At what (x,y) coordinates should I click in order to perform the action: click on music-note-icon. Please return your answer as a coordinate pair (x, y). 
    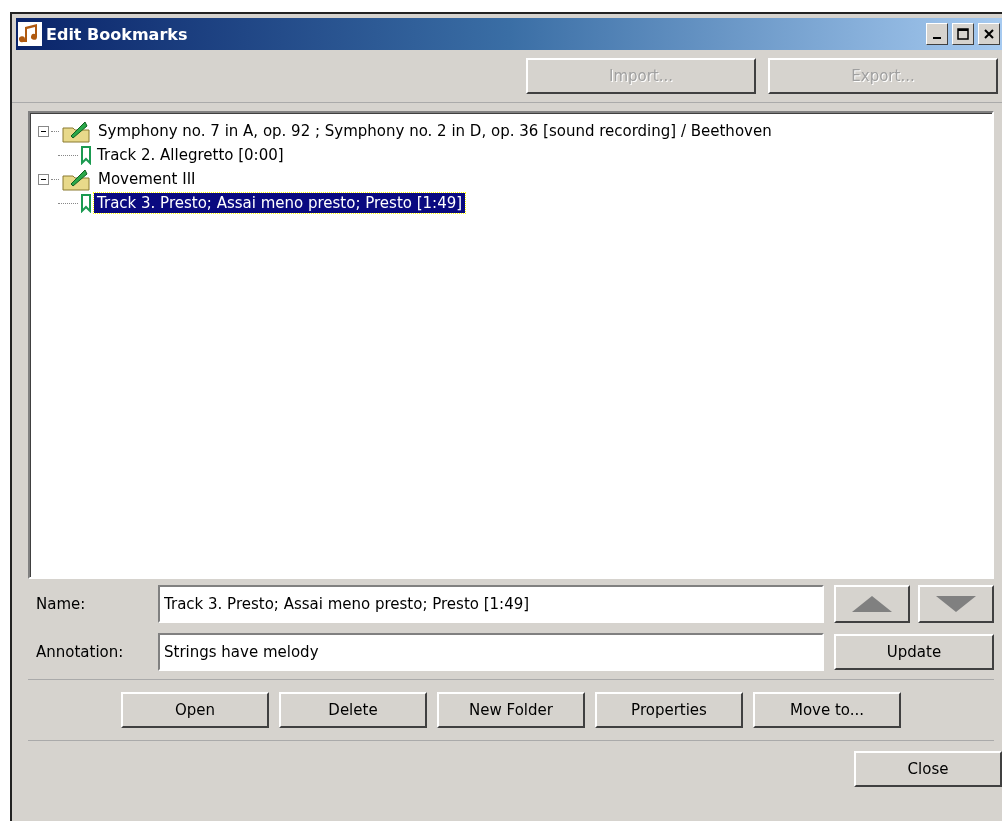
    Looking at the image, I should click on (30, 34).